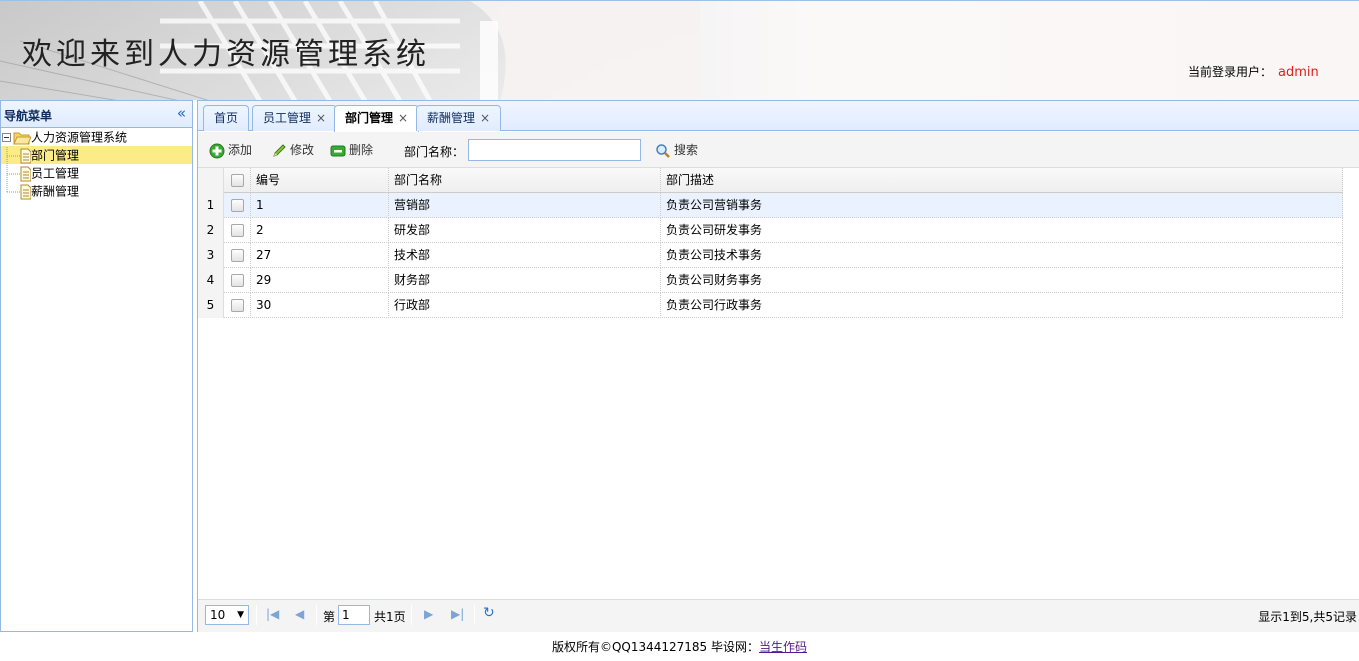 The height and width of the screenshot is (661, 1359). I want to click on collapse-icon: «, so click(181, 113).